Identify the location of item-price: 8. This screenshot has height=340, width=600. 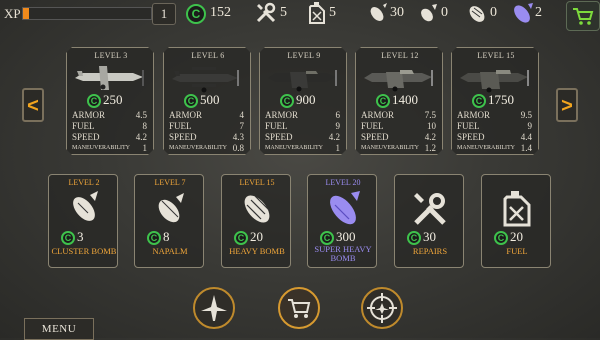
(166, 236).